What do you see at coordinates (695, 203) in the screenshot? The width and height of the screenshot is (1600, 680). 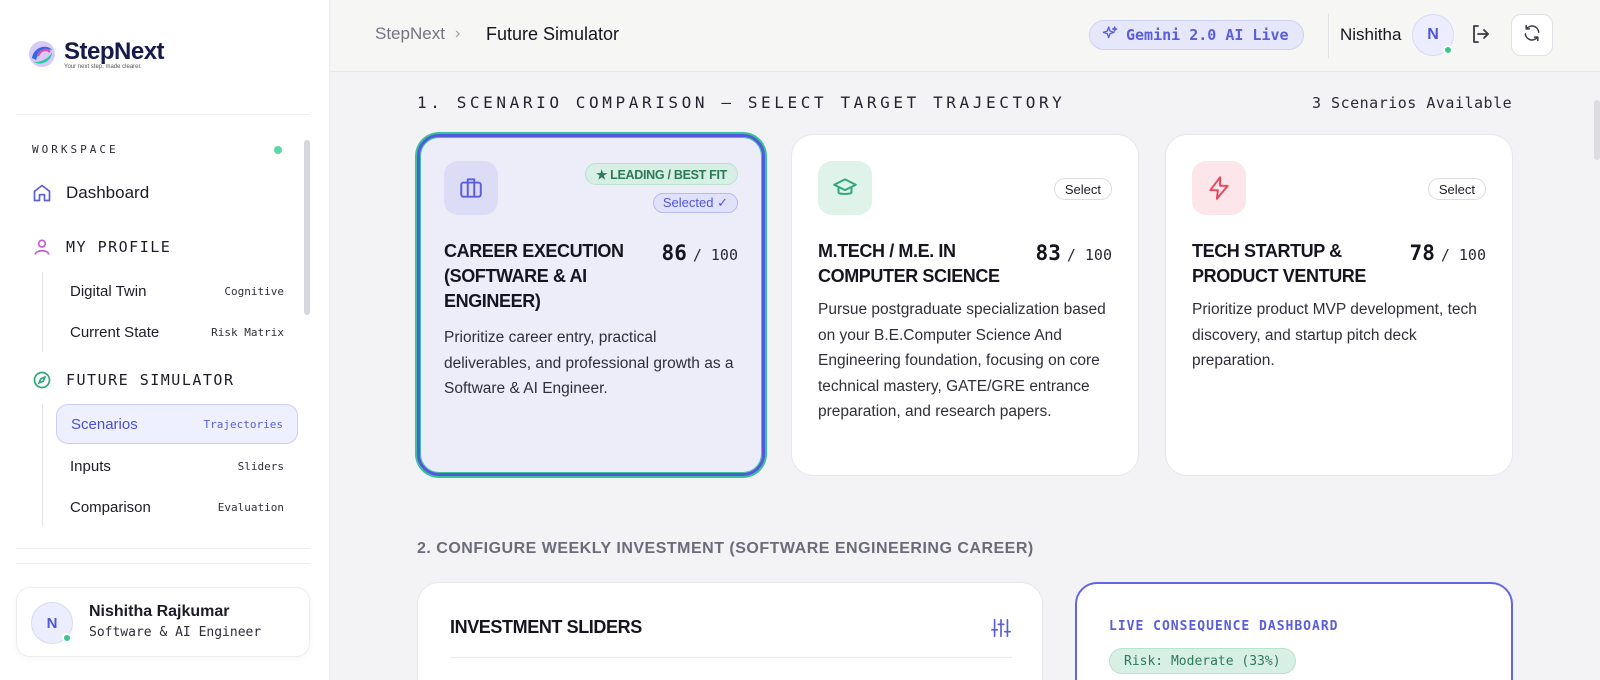 I see `selected-badge: Selected ✓` at bounding box center [695, 203].